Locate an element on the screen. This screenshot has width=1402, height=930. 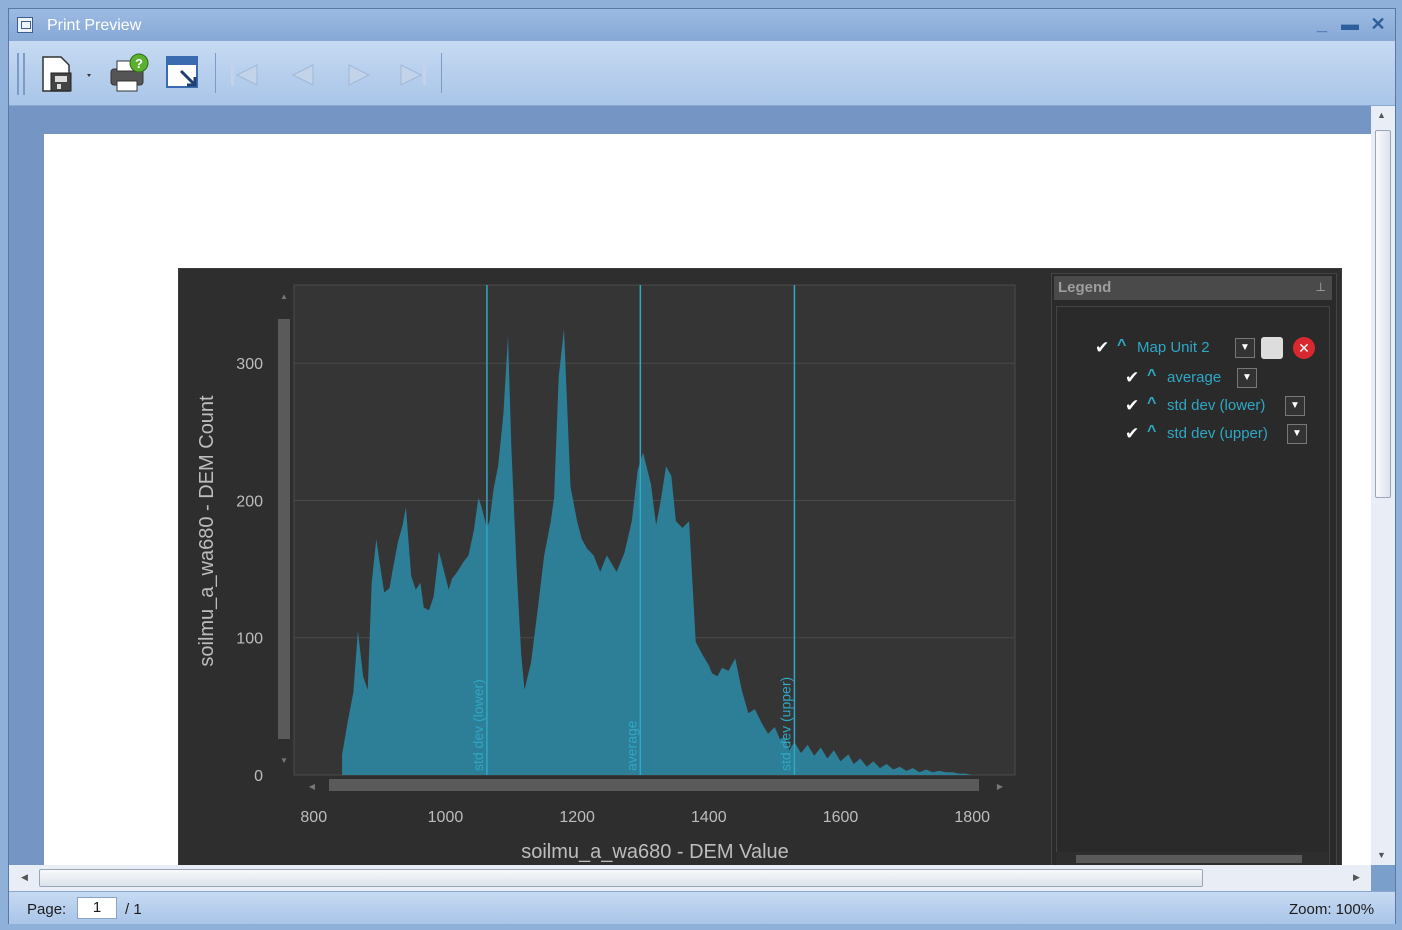
first-page-icon is located at coordinates (244, 75).